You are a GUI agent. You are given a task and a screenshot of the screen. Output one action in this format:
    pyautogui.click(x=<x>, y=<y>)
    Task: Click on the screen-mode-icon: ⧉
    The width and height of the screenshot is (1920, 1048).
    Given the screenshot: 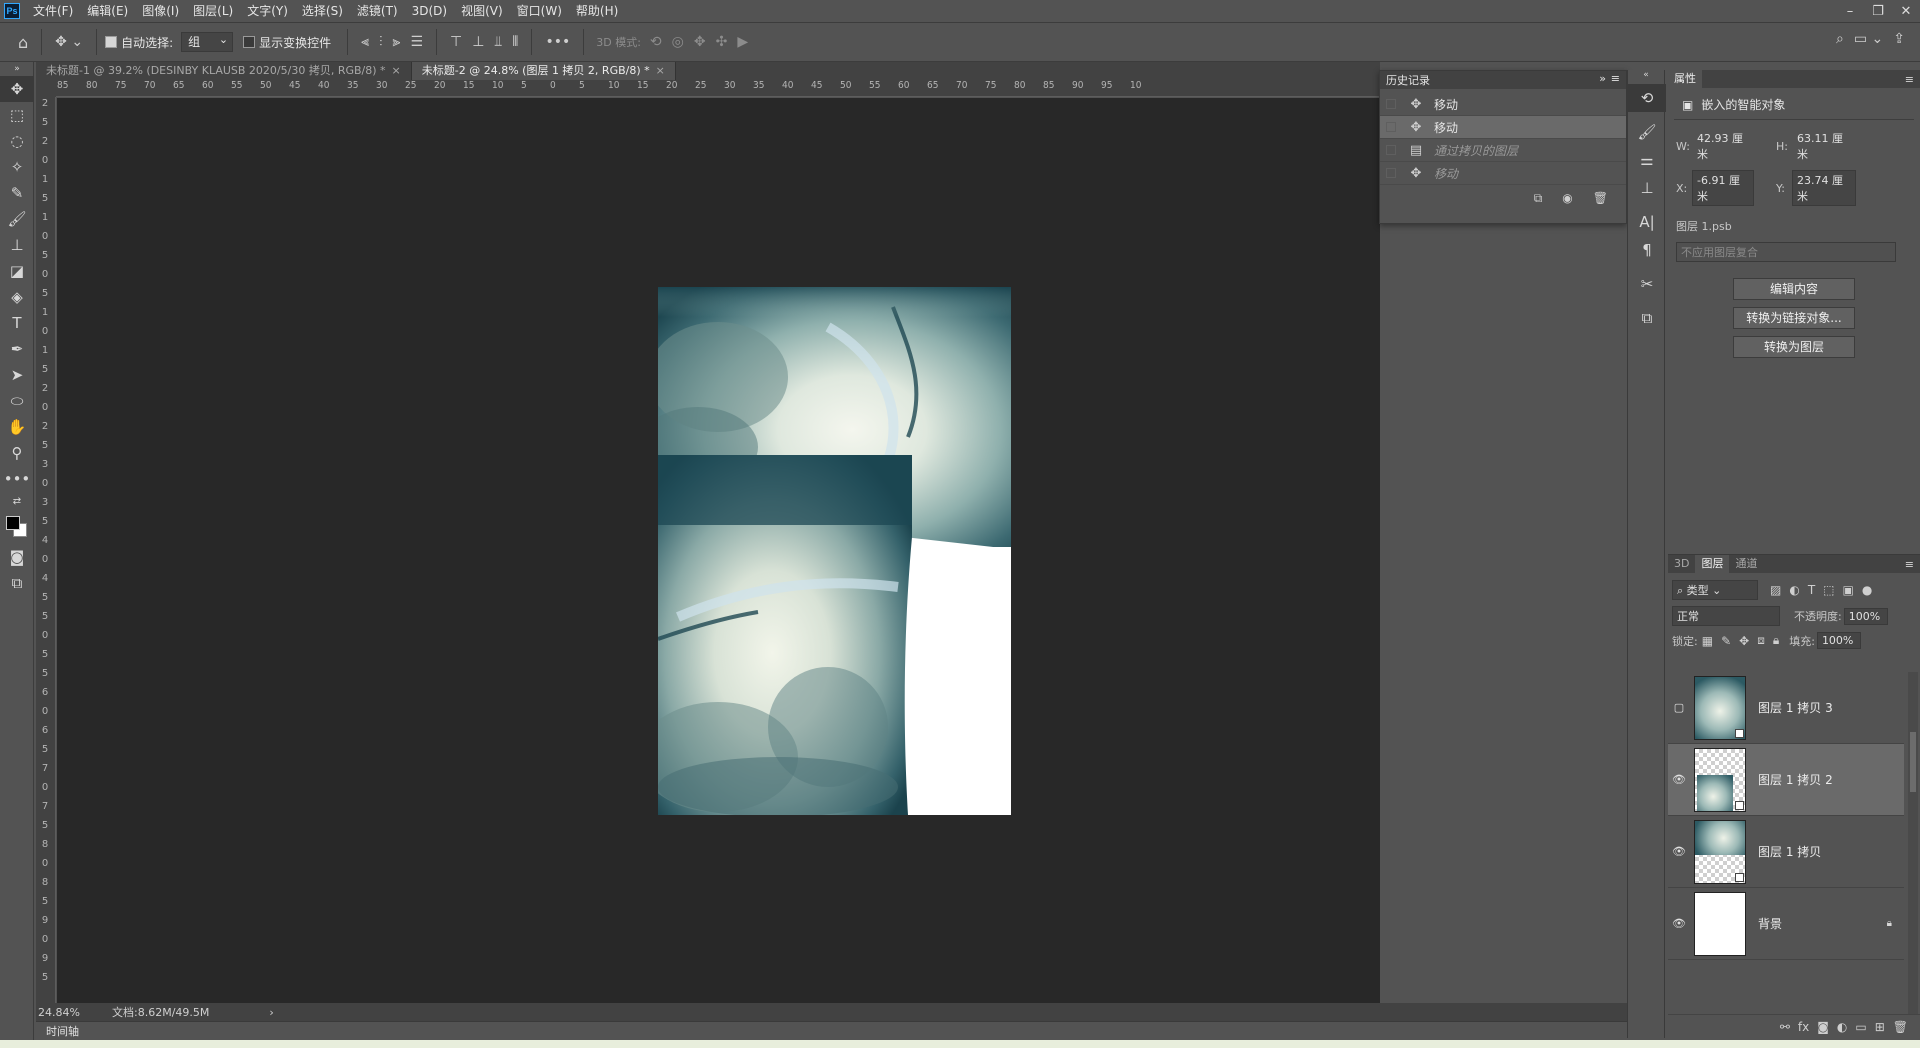 What is the action you would take?
    pyautogui.click(x=17, y=583)
    